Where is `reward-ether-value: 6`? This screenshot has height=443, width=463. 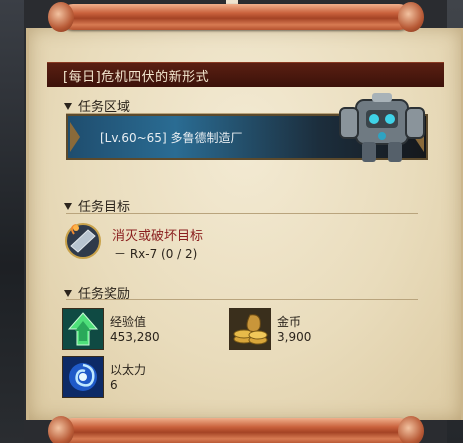
reward-ether-value: 6 is located at coordinates (114, 385).